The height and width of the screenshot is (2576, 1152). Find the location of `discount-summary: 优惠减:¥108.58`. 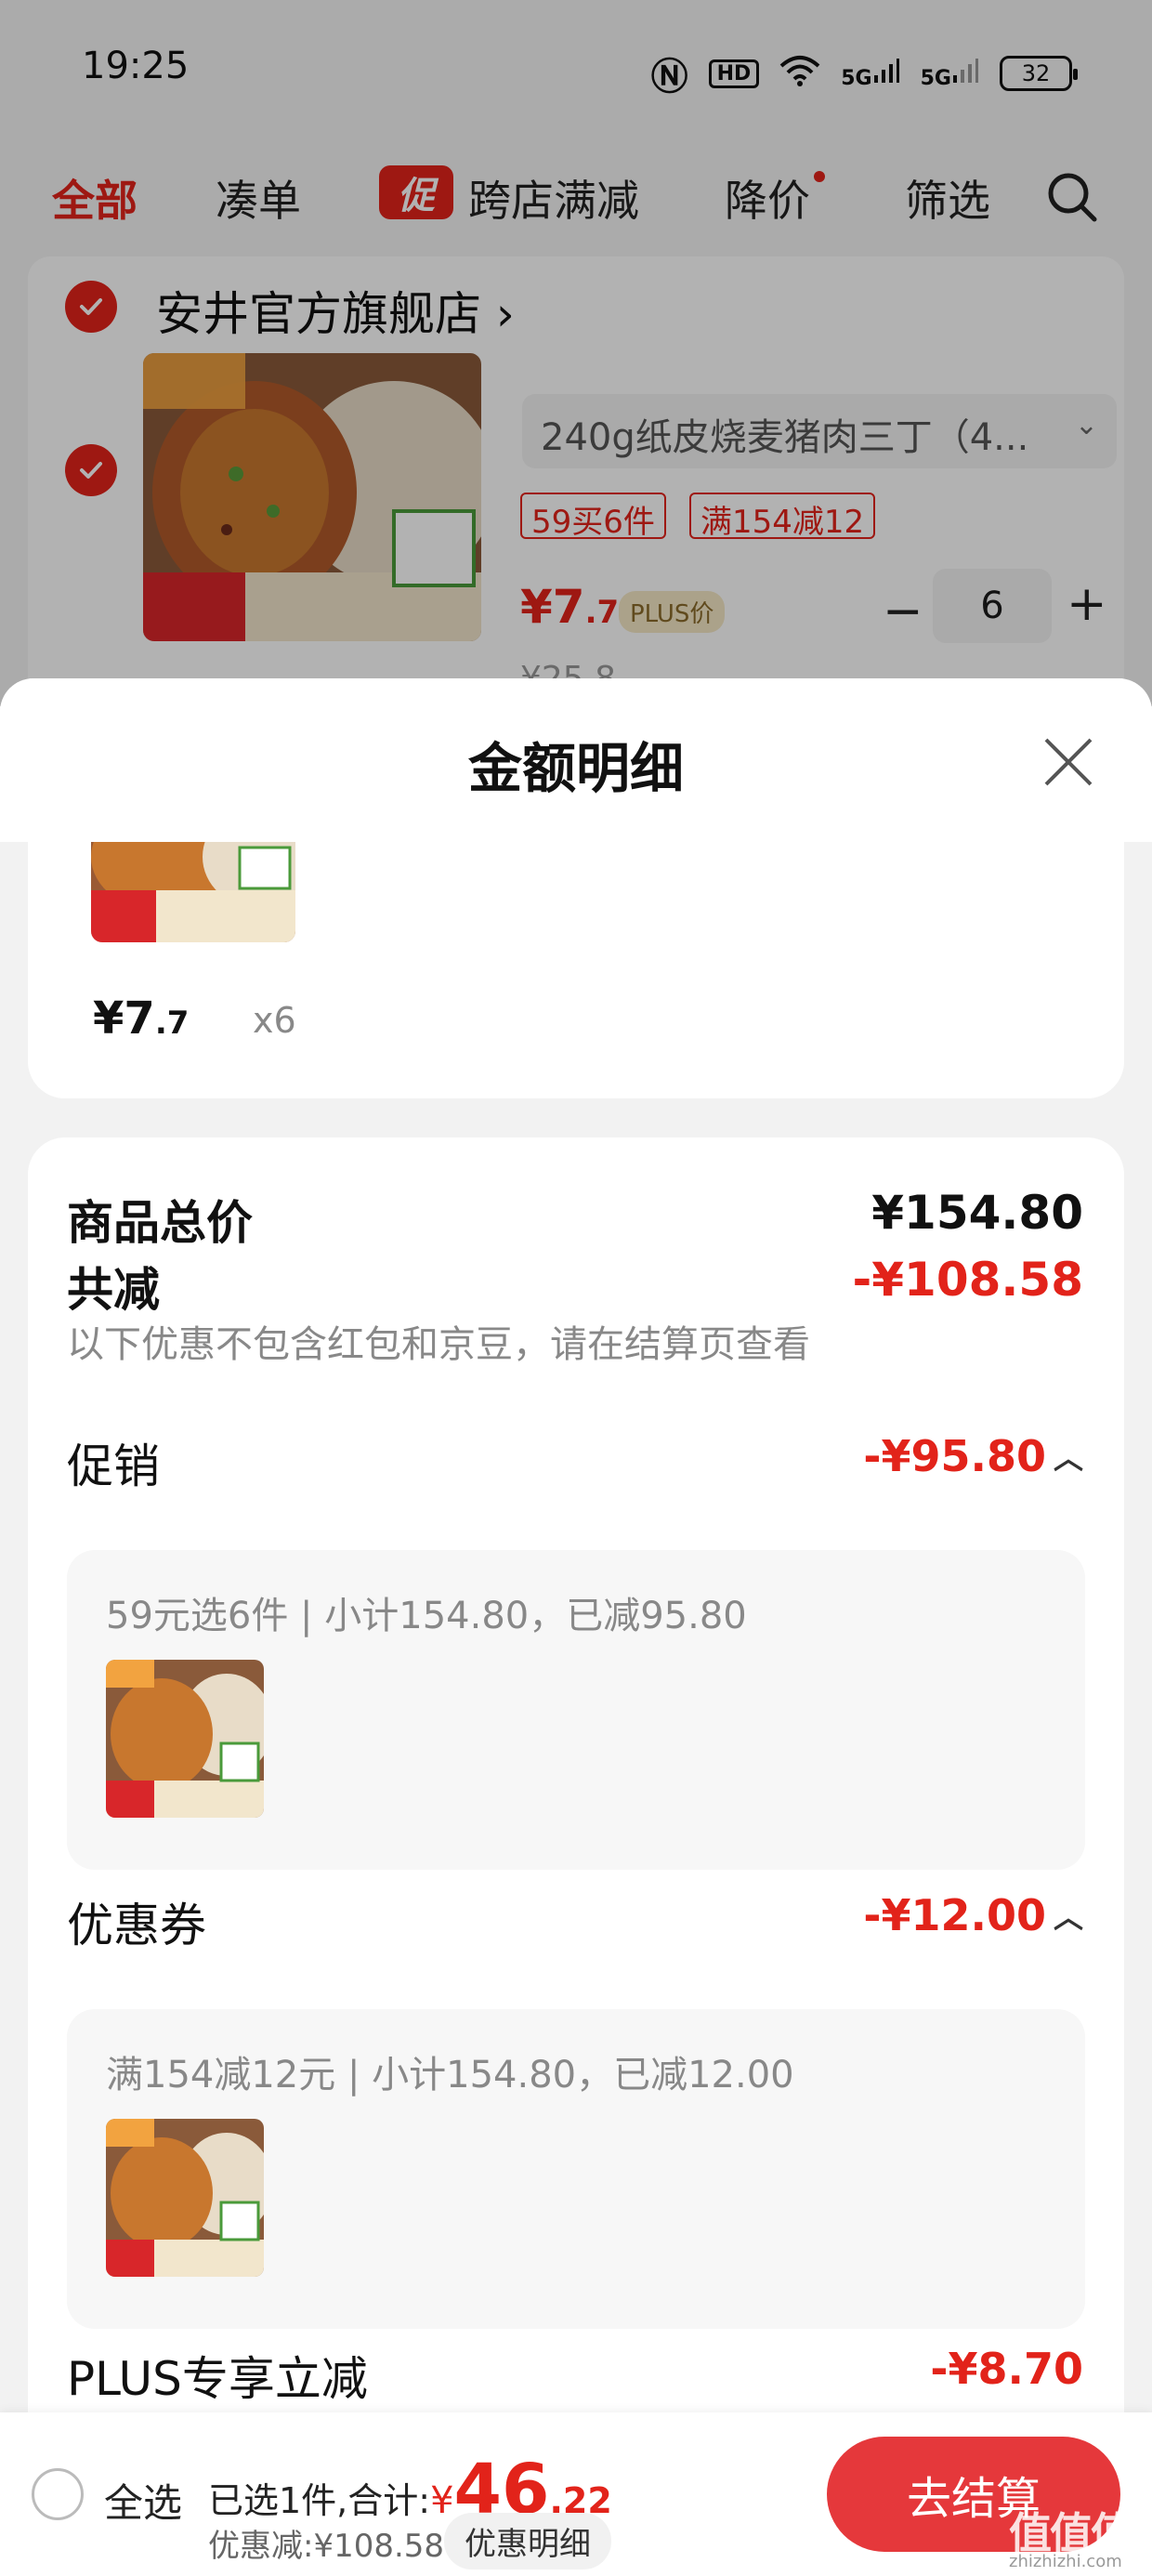

discount-summary: 优惠减:¥108.58 is located at coordinates (326, 2546).